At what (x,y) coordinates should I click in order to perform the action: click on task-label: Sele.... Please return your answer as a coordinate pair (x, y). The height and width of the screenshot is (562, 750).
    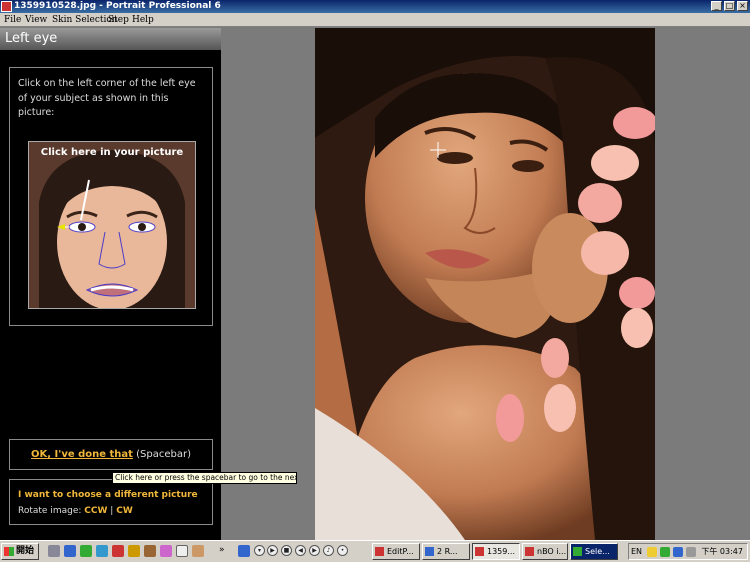
    Looking at the image, I should click on (597, 551).